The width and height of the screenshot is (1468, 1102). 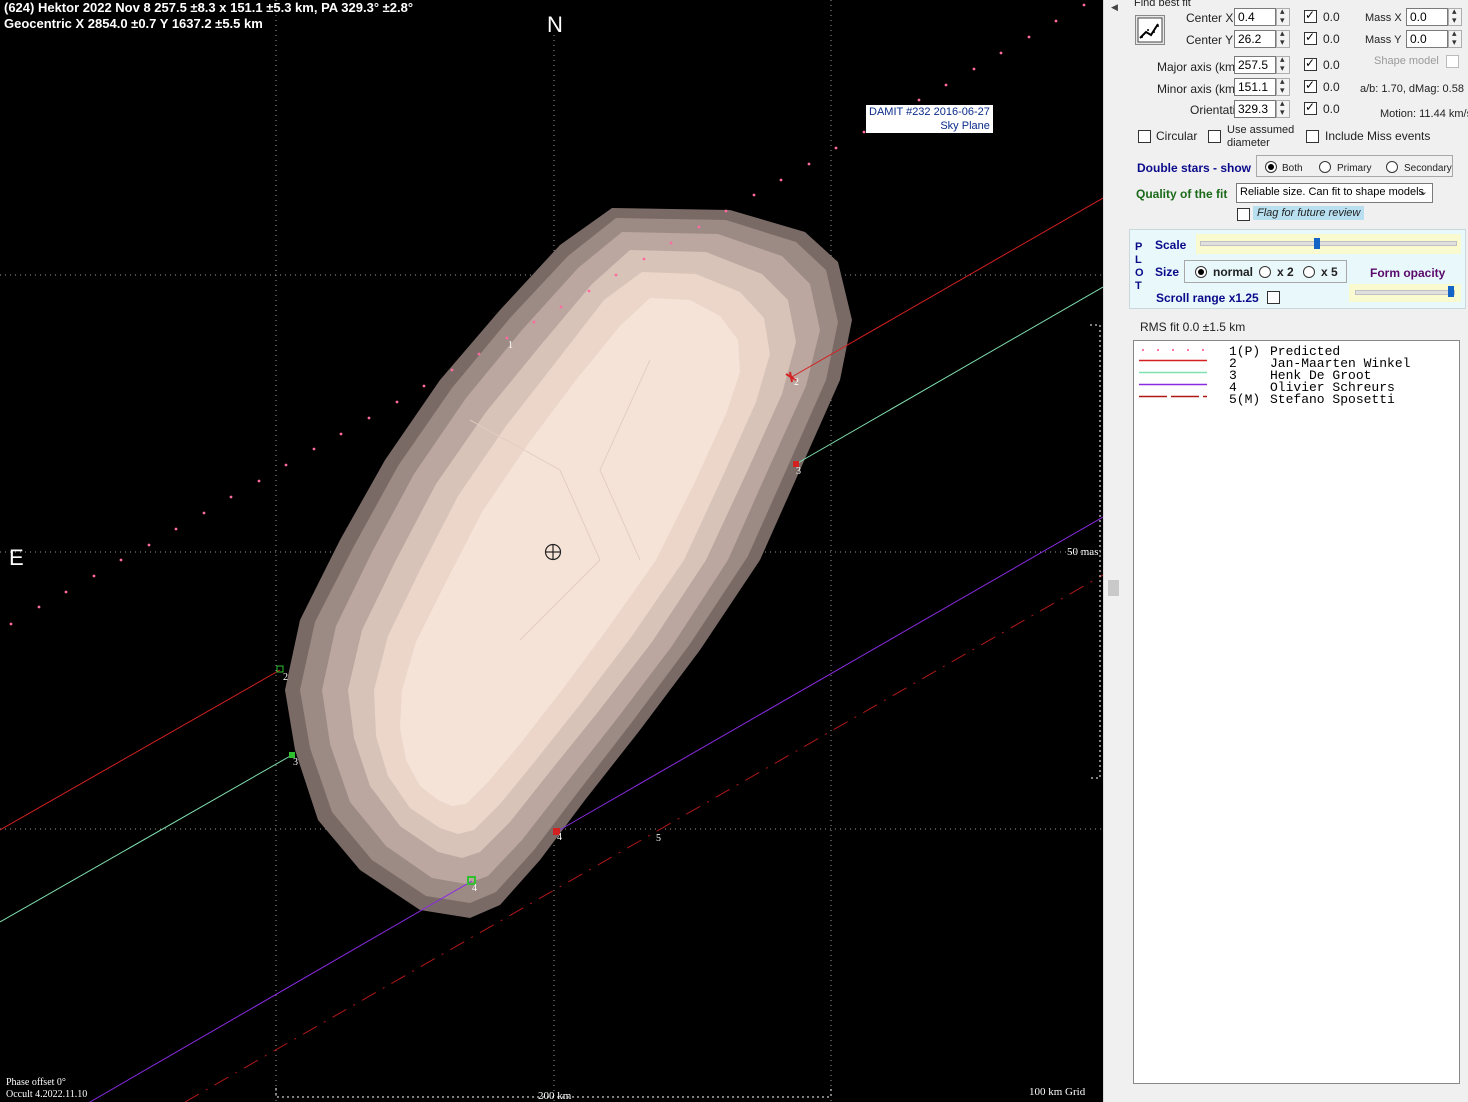 I want to click on quality-selected-value: Reliable size. Can fit to shape models, so click(x=1332, y=192).